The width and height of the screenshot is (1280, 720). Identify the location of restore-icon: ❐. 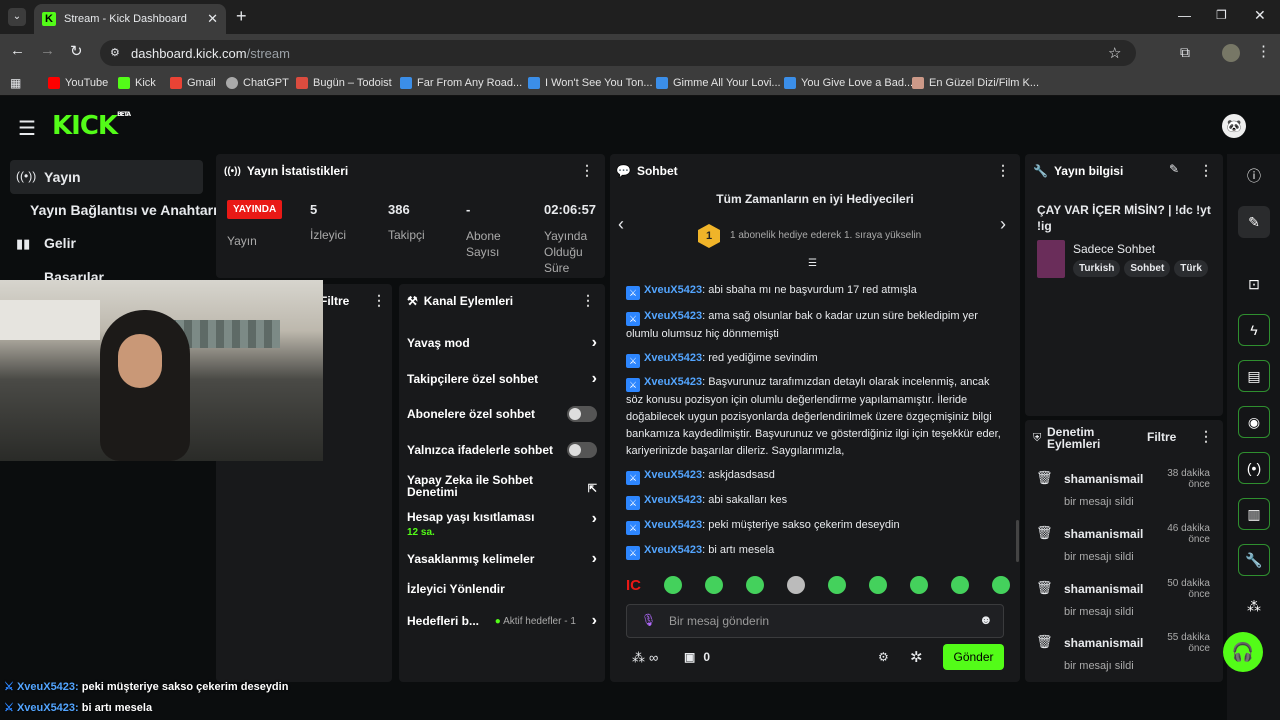
(1221, 15).